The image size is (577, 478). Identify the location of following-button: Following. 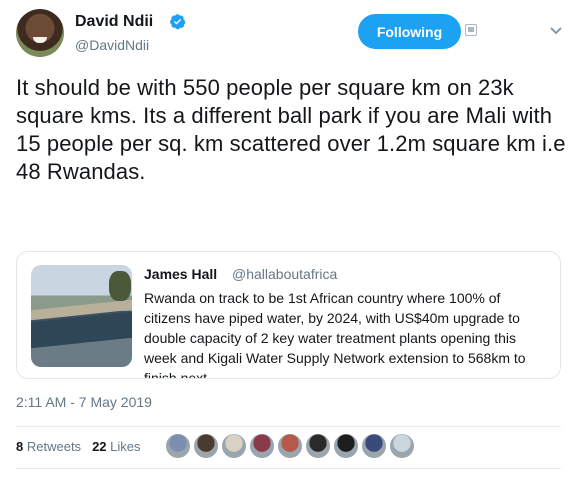
(409, 31).